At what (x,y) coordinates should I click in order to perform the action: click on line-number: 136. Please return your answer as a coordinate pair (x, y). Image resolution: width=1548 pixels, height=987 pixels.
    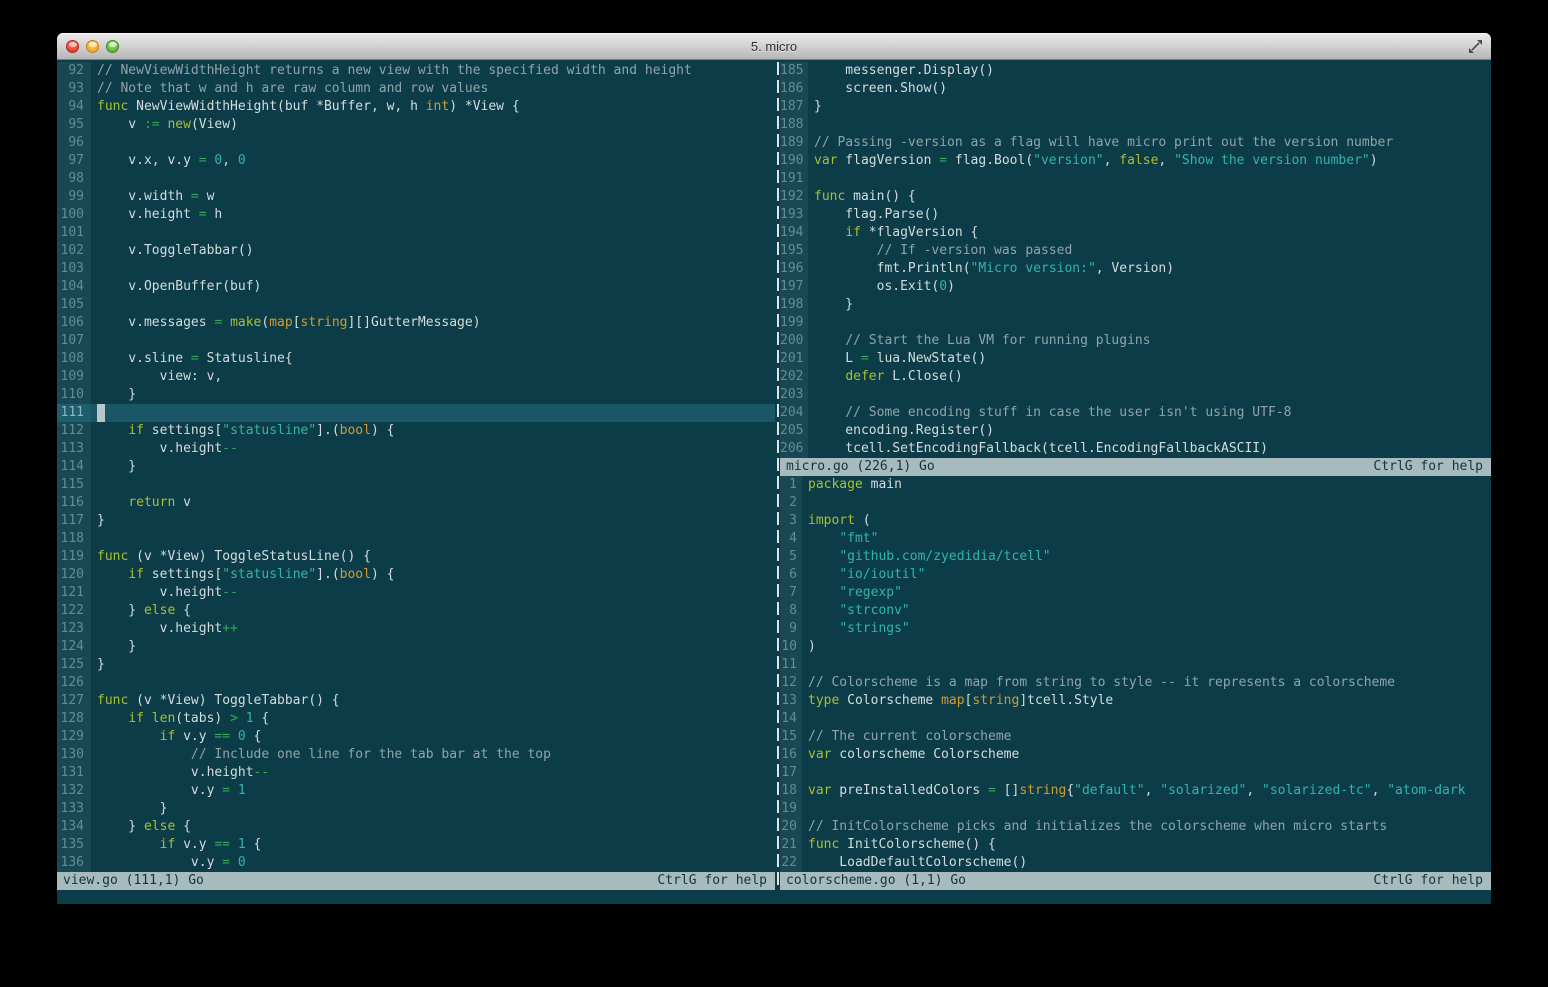
    Looking at the image, I should click on (74, 863).